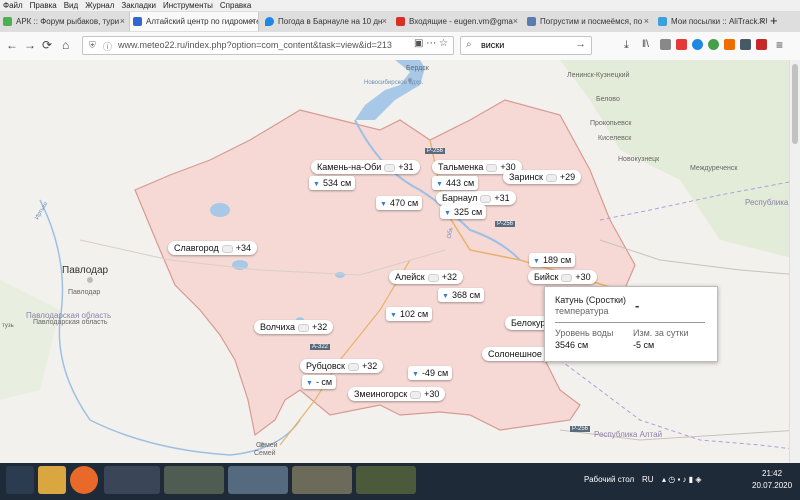  I want to click on search-input, so click(526, 45).